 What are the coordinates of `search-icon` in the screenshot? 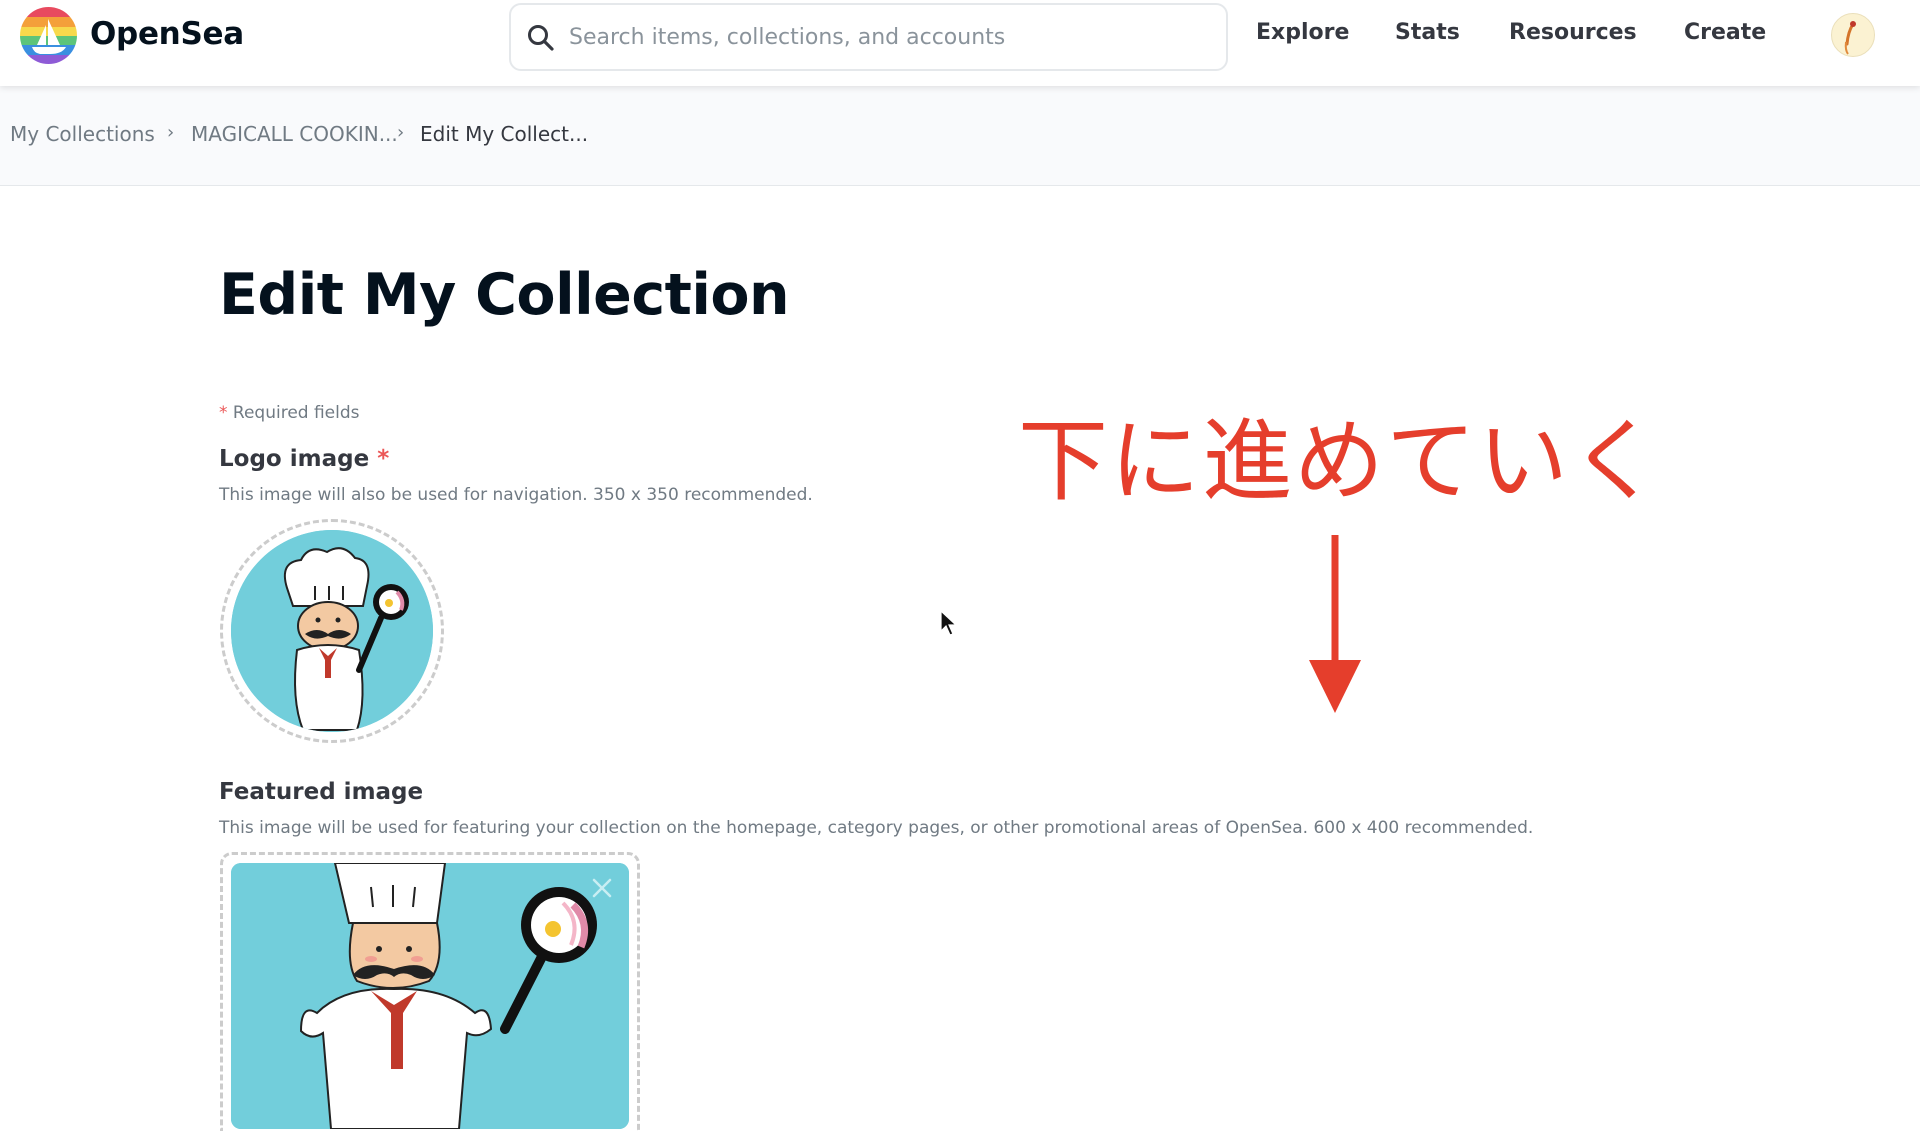 It's located at (541, 38).